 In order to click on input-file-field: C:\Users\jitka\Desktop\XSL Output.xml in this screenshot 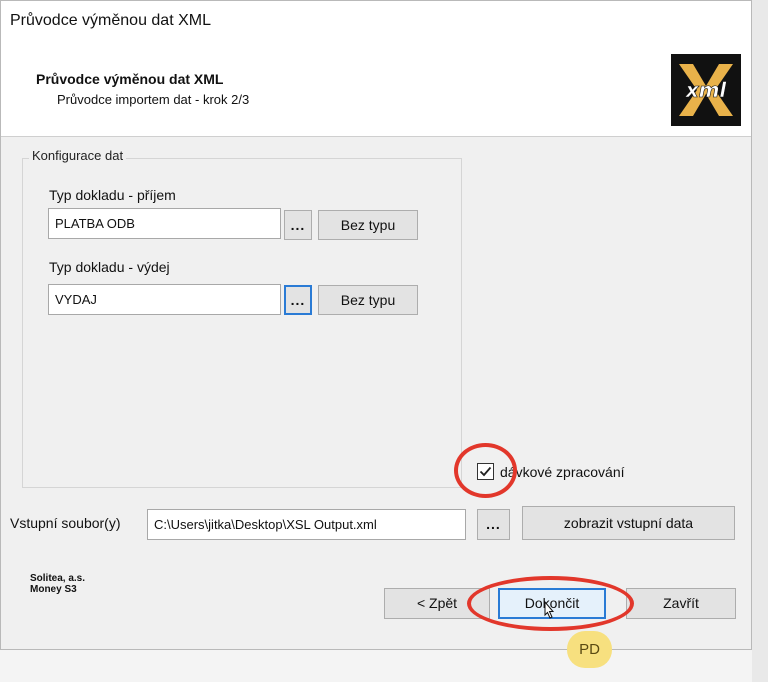, I will do `click(306, 524)`.